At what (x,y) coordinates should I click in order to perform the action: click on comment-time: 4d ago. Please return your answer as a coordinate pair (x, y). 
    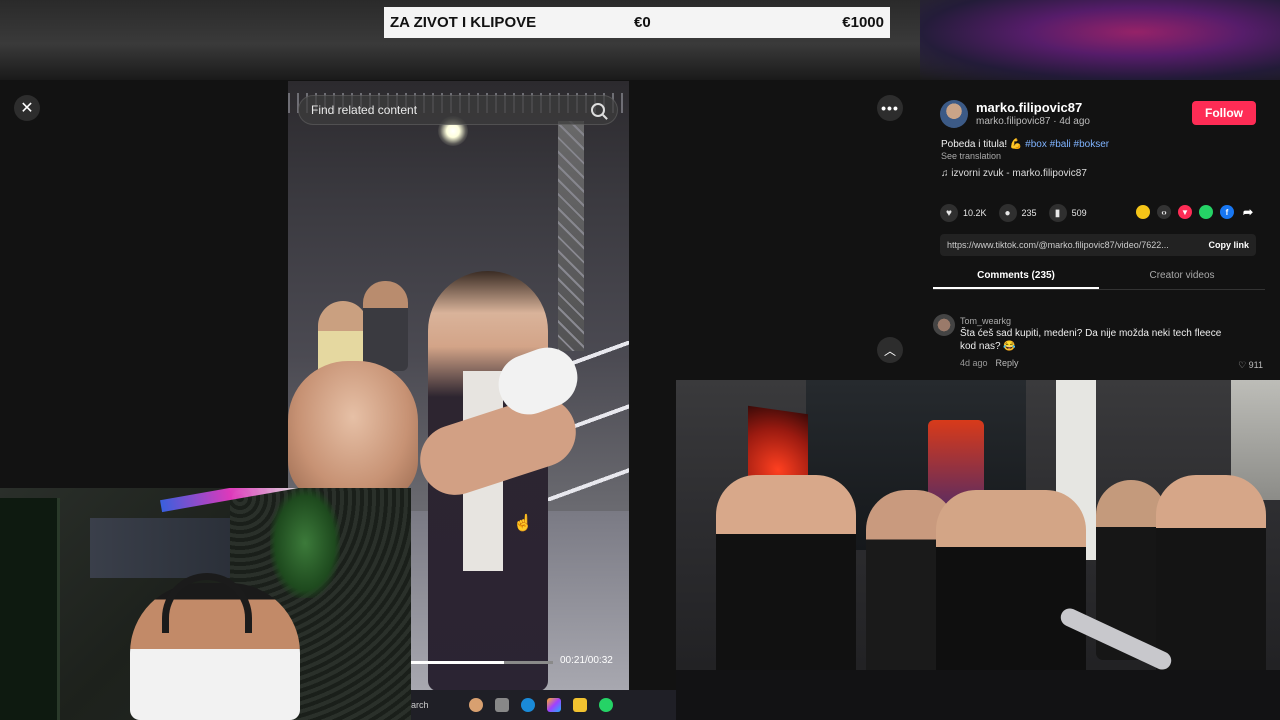
    Looking at the image, I should click on (974, 363).